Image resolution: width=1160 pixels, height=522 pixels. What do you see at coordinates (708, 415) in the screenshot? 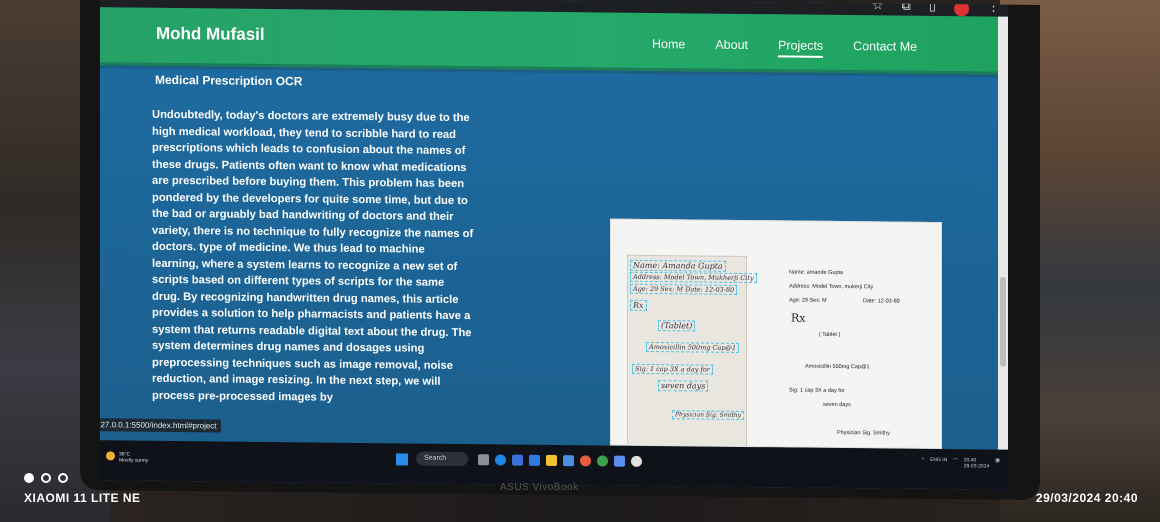
I see `hw-physician: Physician Sig. Smithy` at bounding box center [708, 415].